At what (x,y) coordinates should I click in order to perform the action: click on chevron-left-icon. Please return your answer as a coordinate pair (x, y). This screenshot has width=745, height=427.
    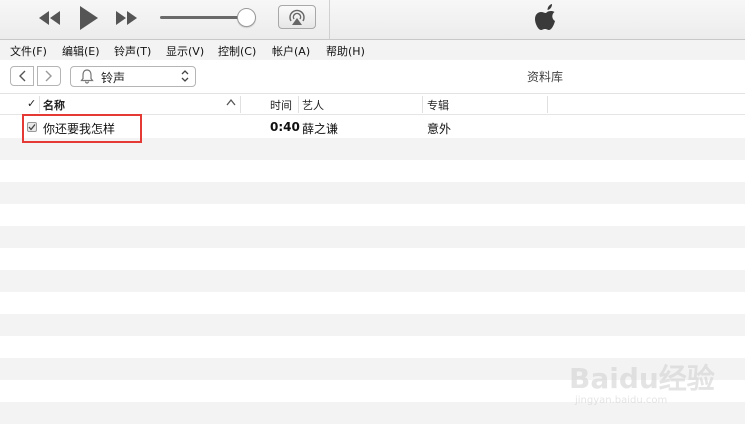
    Looking at the image, I should click on (22, 76).